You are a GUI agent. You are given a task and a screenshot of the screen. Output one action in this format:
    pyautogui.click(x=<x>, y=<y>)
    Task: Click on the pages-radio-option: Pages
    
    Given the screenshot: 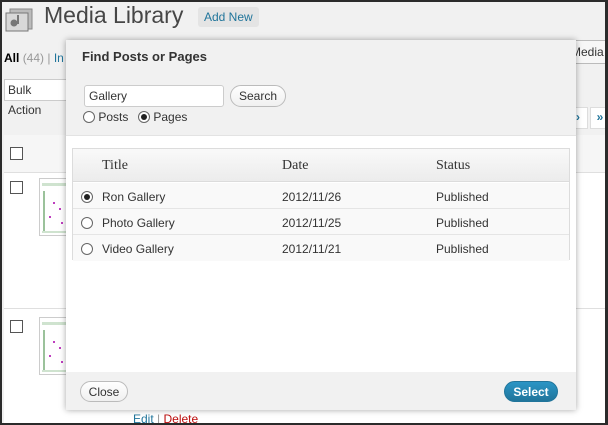 What is the action you would take?
    pyautogui.click(x=162, y=117)
    